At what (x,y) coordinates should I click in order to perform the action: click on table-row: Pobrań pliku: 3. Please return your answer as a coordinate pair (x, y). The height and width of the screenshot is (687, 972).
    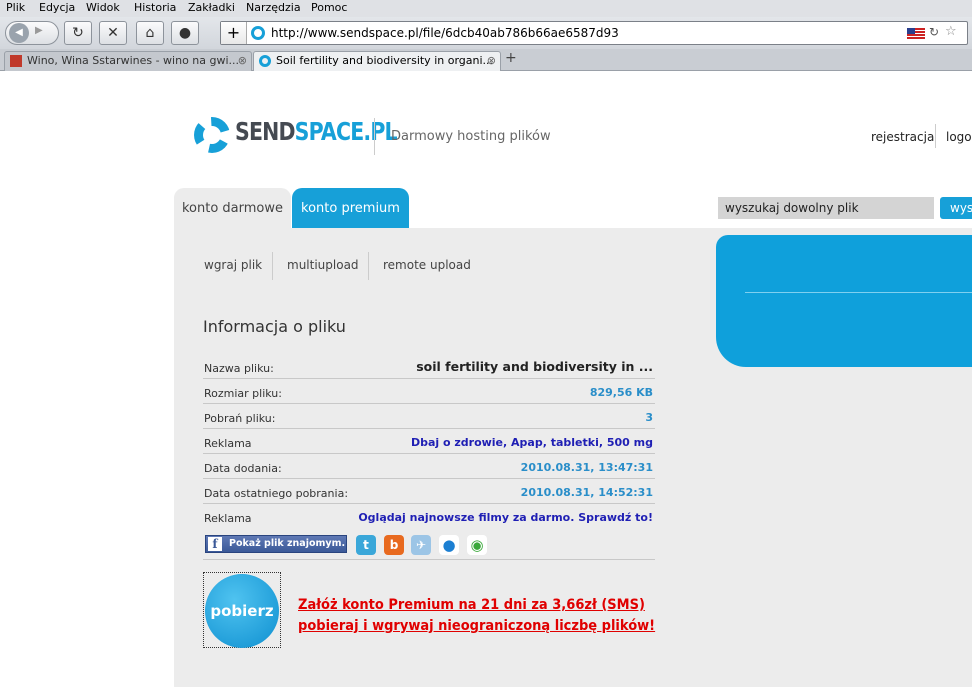
    Looking at the image, I should click on (429, 416).